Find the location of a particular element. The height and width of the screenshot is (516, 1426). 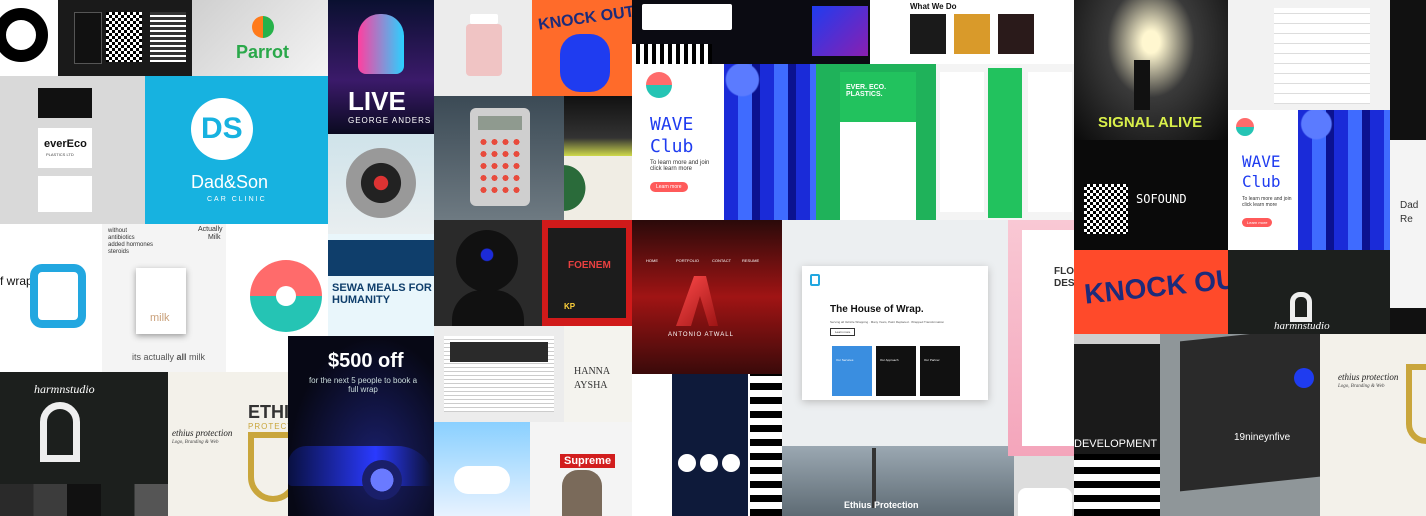

supreme-face is located at coordinates (582, 493).